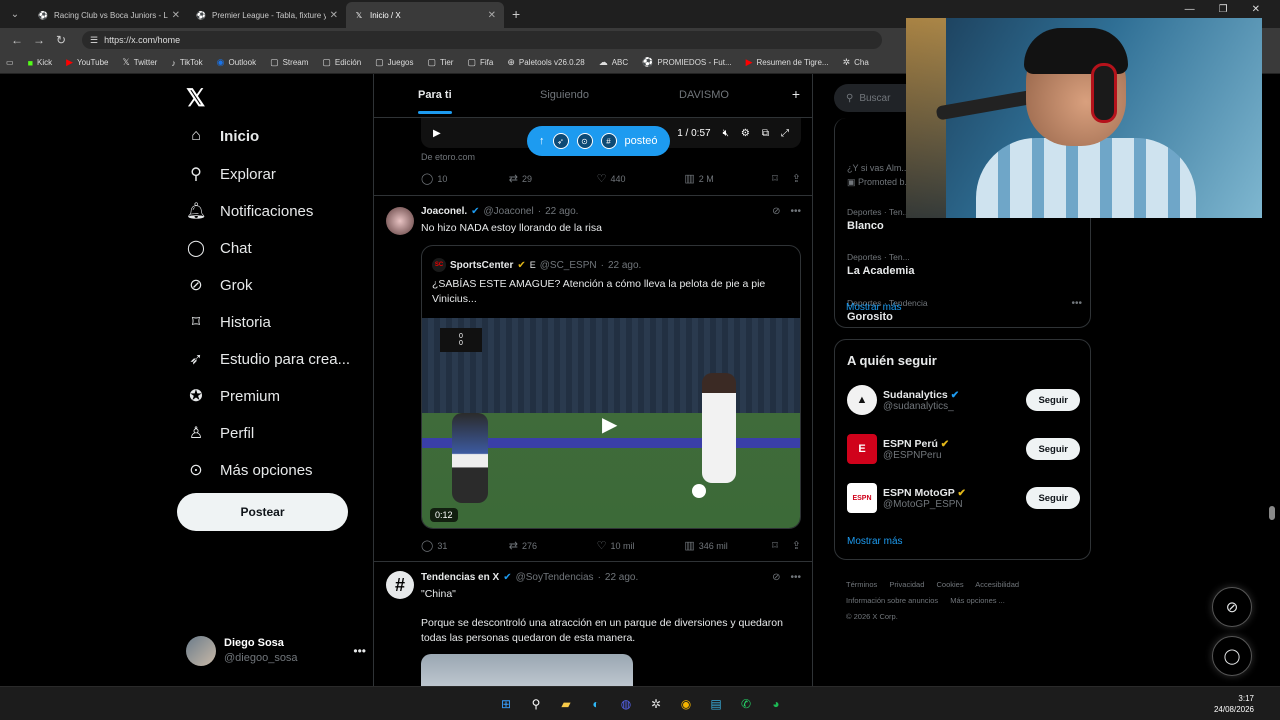  I want to click on browser-tab: ⚽ Racing Club vs Boca Juniors - Liga ✕, so click(109, 15).